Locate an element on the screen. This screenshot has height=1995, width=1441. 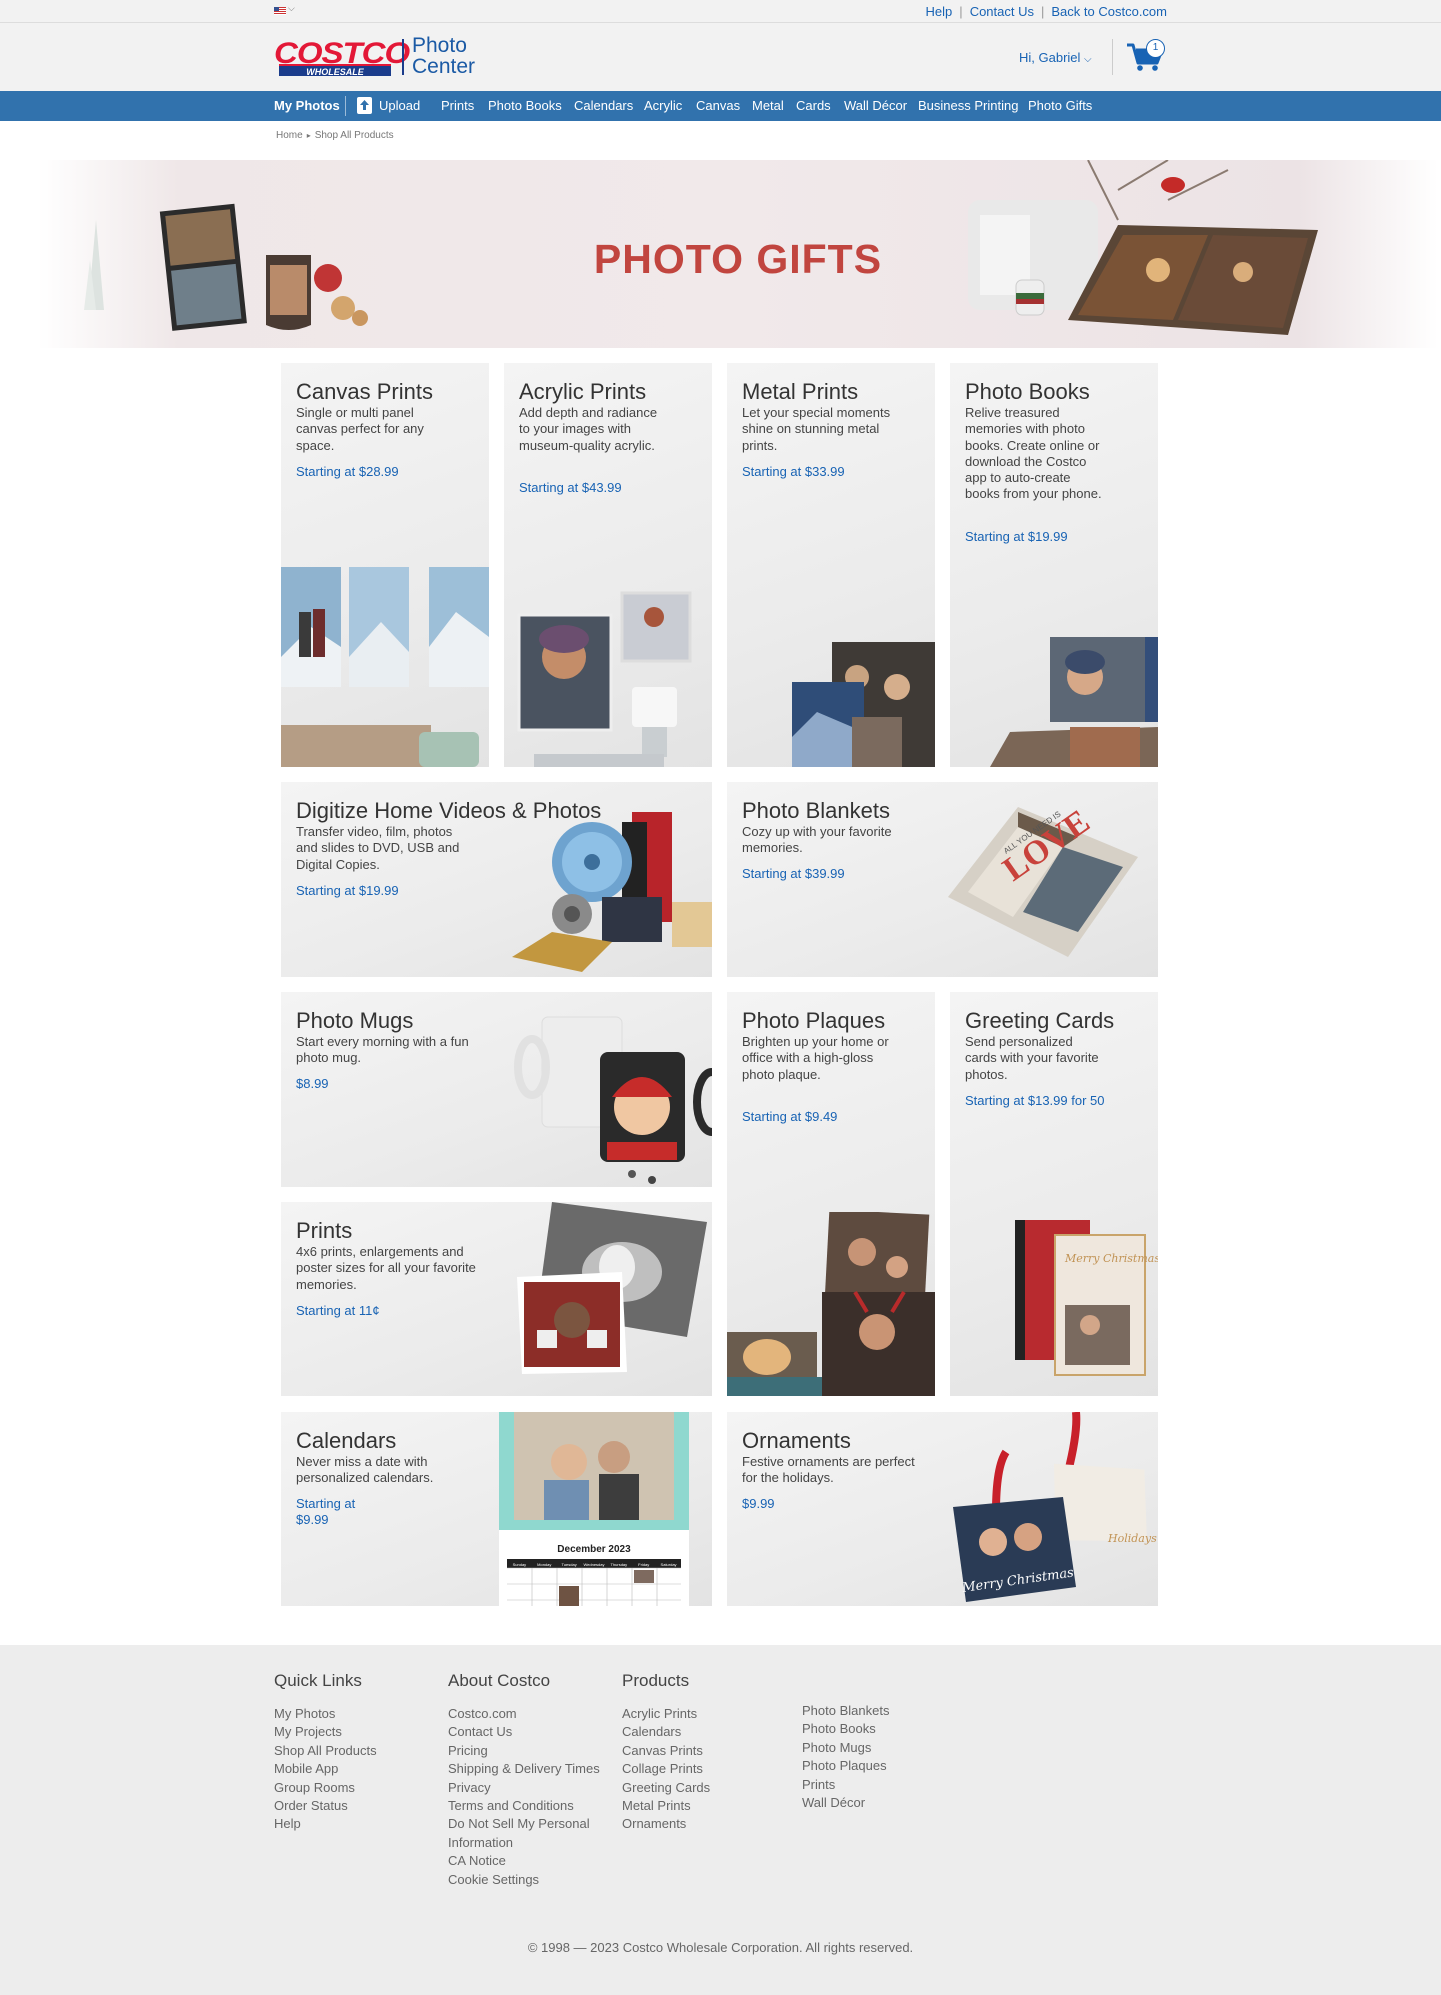
nav-cards: Cards is located at coordinates (813, 106).